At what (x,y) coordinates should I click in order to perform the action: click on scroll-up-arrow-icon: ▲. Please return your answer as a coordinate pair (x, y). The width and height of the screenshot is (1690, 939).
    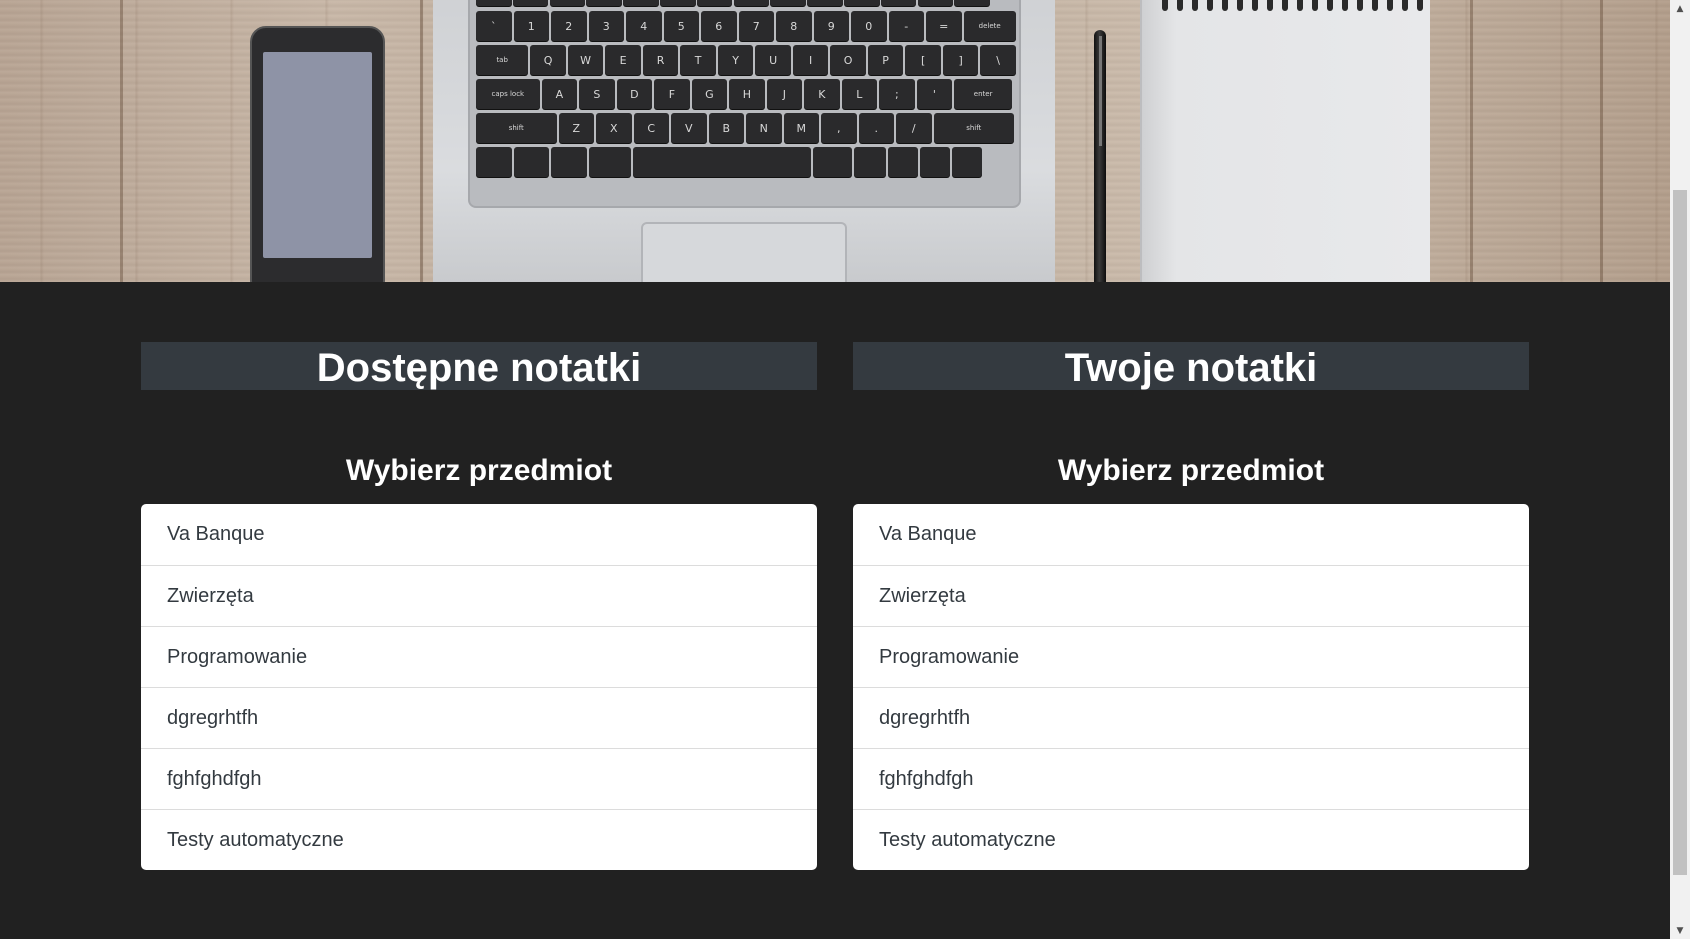
    Looking at the image, I should click on (1680, 8).